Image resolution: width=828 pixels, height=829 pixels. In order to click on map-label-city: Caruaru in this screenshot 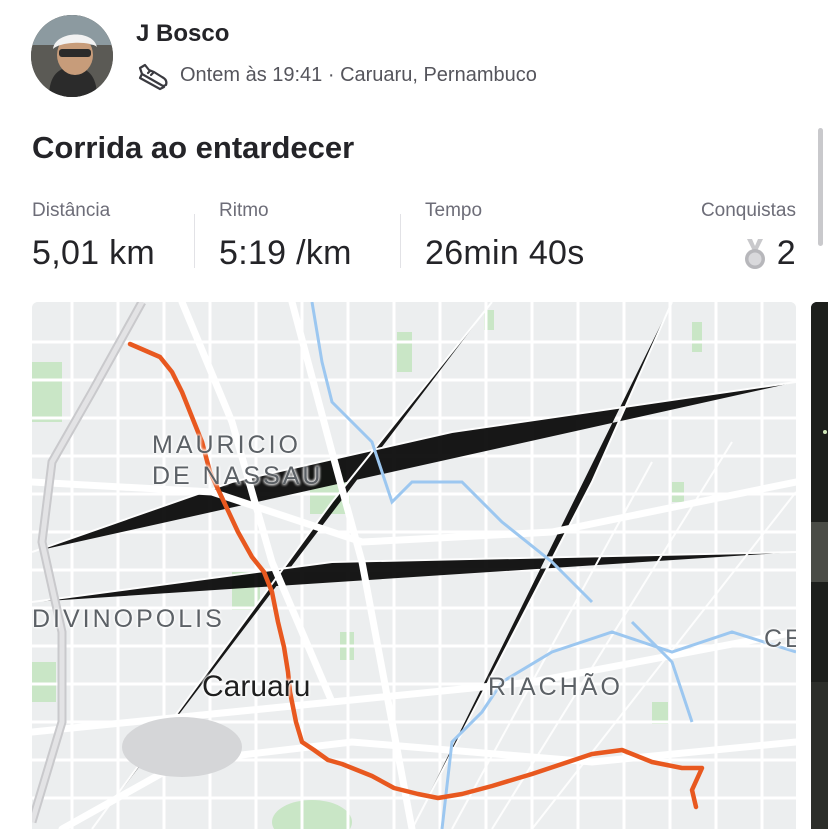, I will do `click(256, 686)`.